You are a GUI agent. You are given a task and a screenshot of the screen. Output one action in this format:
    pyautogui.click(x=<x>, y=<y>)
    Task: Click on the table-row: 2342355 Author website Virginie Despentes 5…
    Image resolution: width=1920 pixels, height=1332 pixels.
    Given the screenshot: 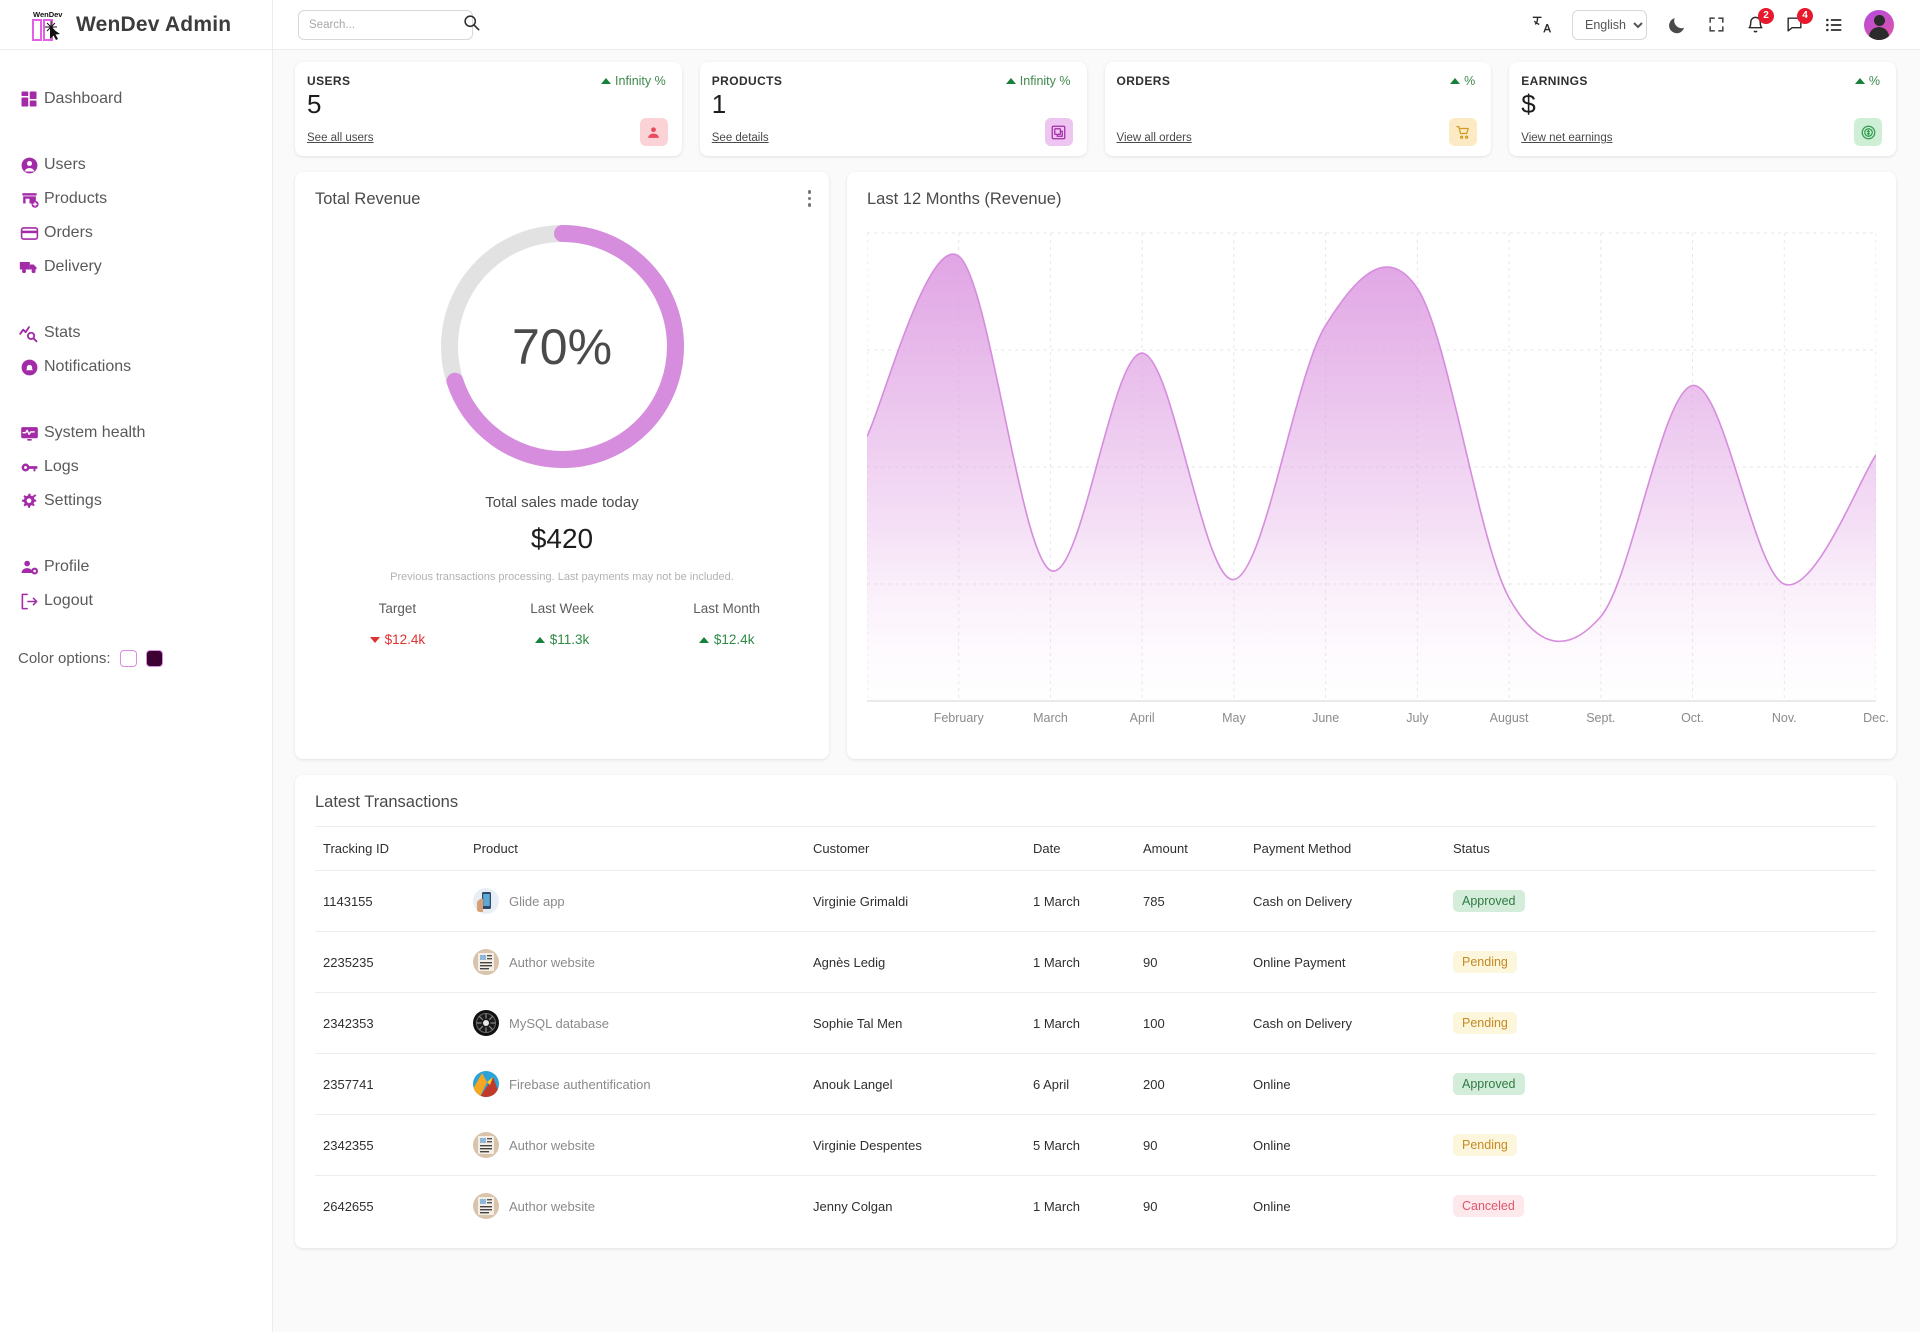 What is the action you would take?
    pyautogui.click(x=1095, y=1145)
    